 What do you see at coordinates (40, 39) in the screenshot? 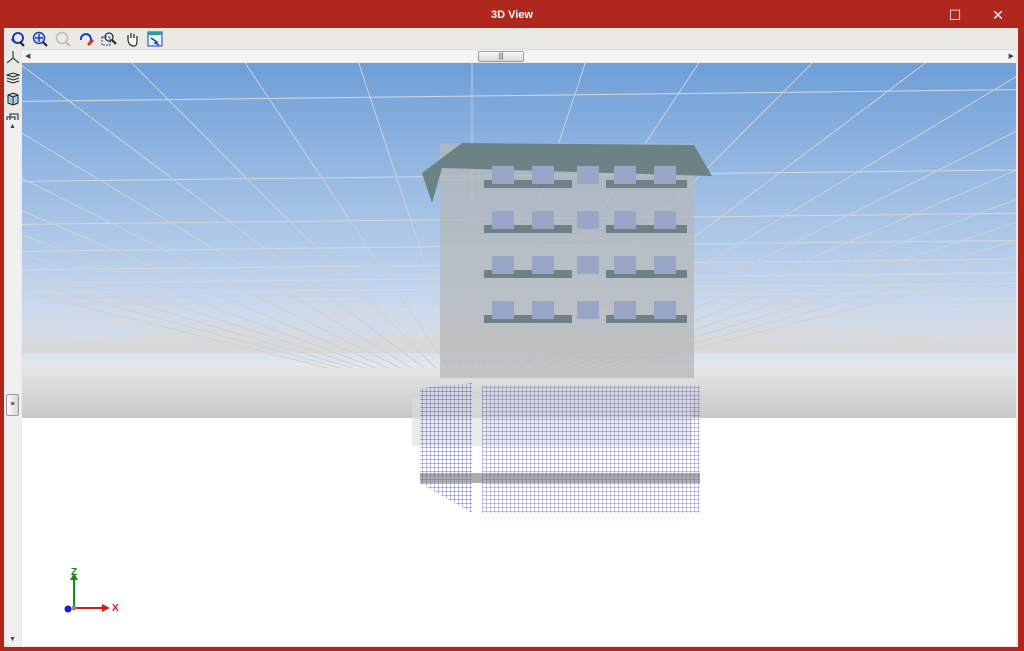
I see `zoom-all-icon` at bounding box center [40, 39].